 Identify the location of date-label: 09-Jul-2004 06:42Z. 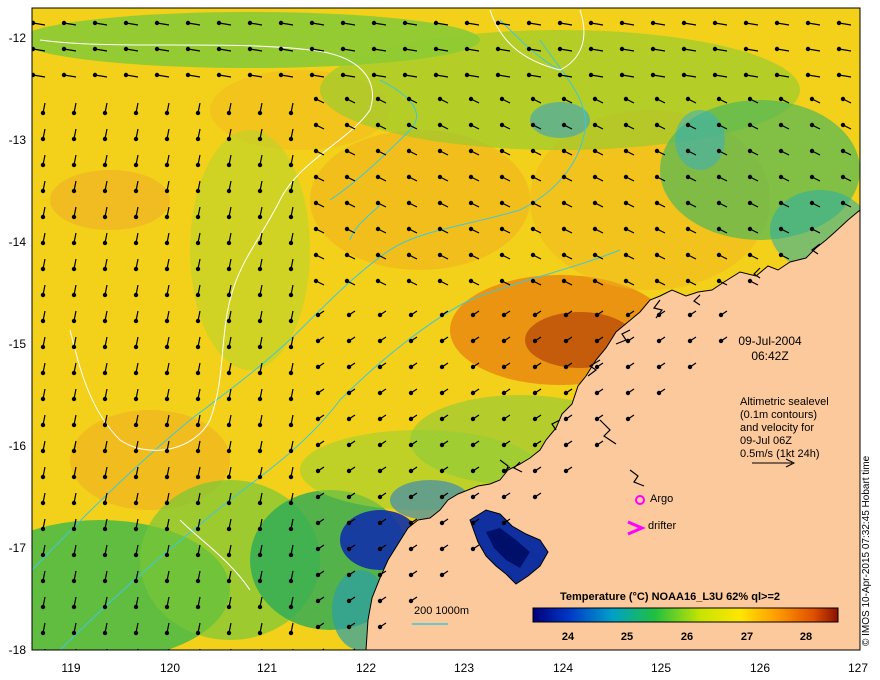
(770, 349).